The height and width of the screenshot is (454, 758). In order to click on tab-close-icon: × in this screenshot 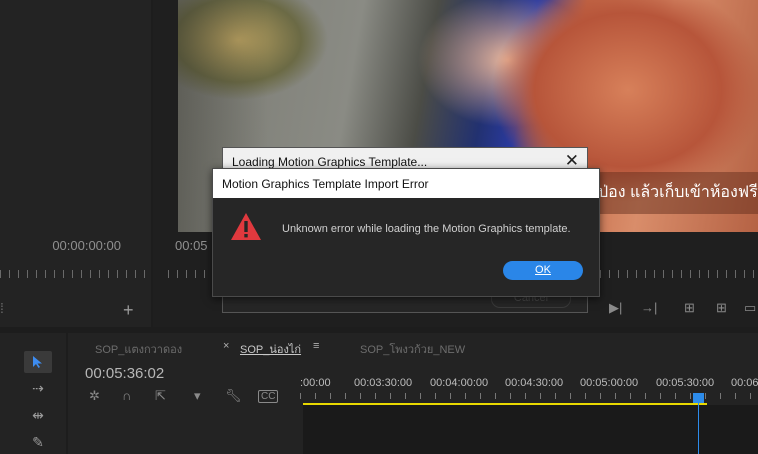, I will do `click(226, 346)`.